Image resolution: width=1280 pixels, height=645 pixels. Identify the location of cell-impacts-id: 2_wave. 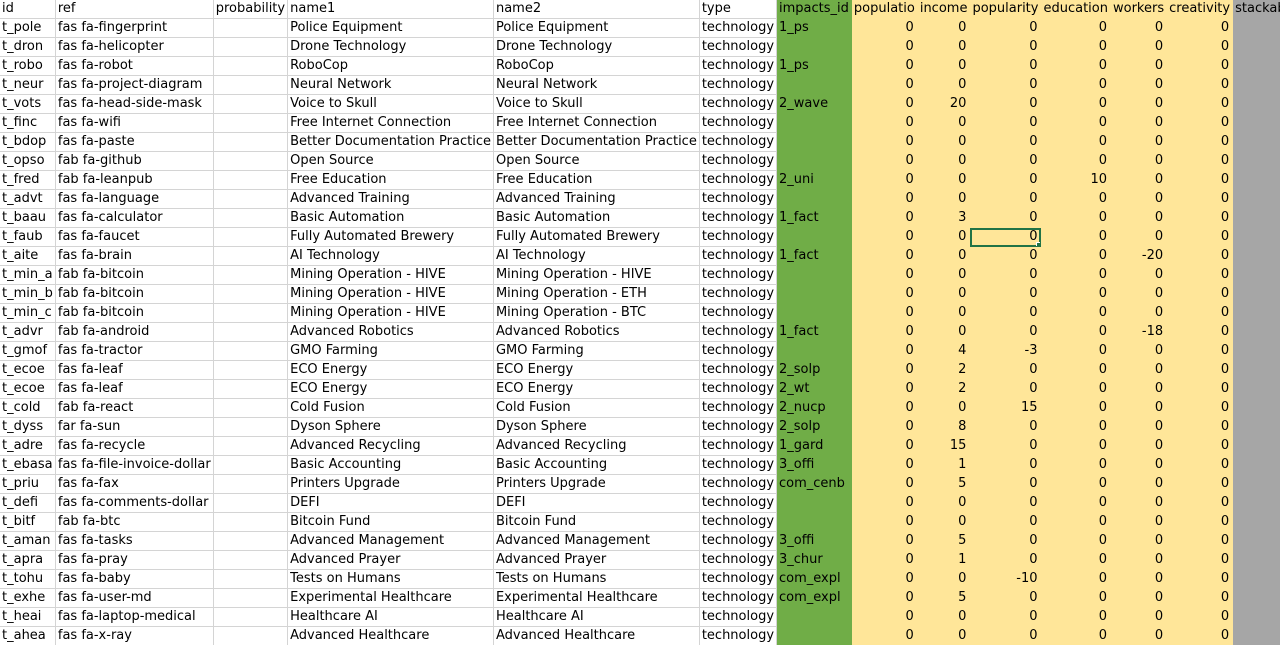
(814, 104).